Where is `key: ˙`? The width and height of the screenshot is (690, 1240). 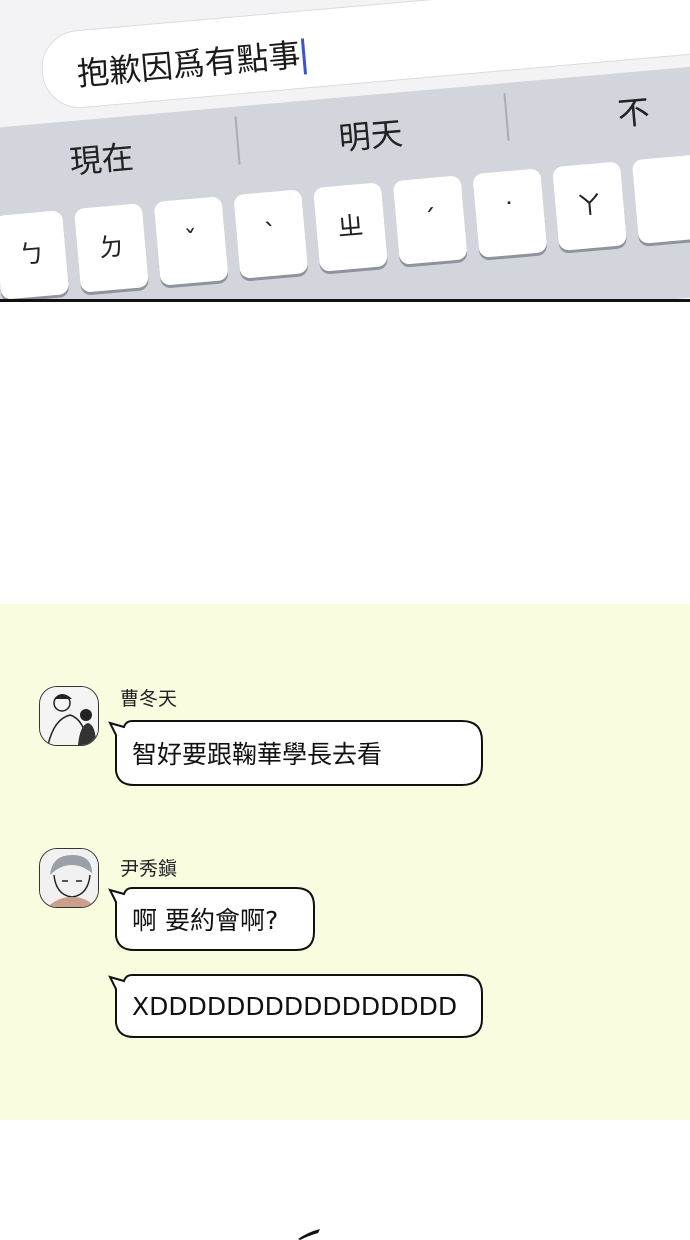
key: ˙ is located at coordinates (510, 213).